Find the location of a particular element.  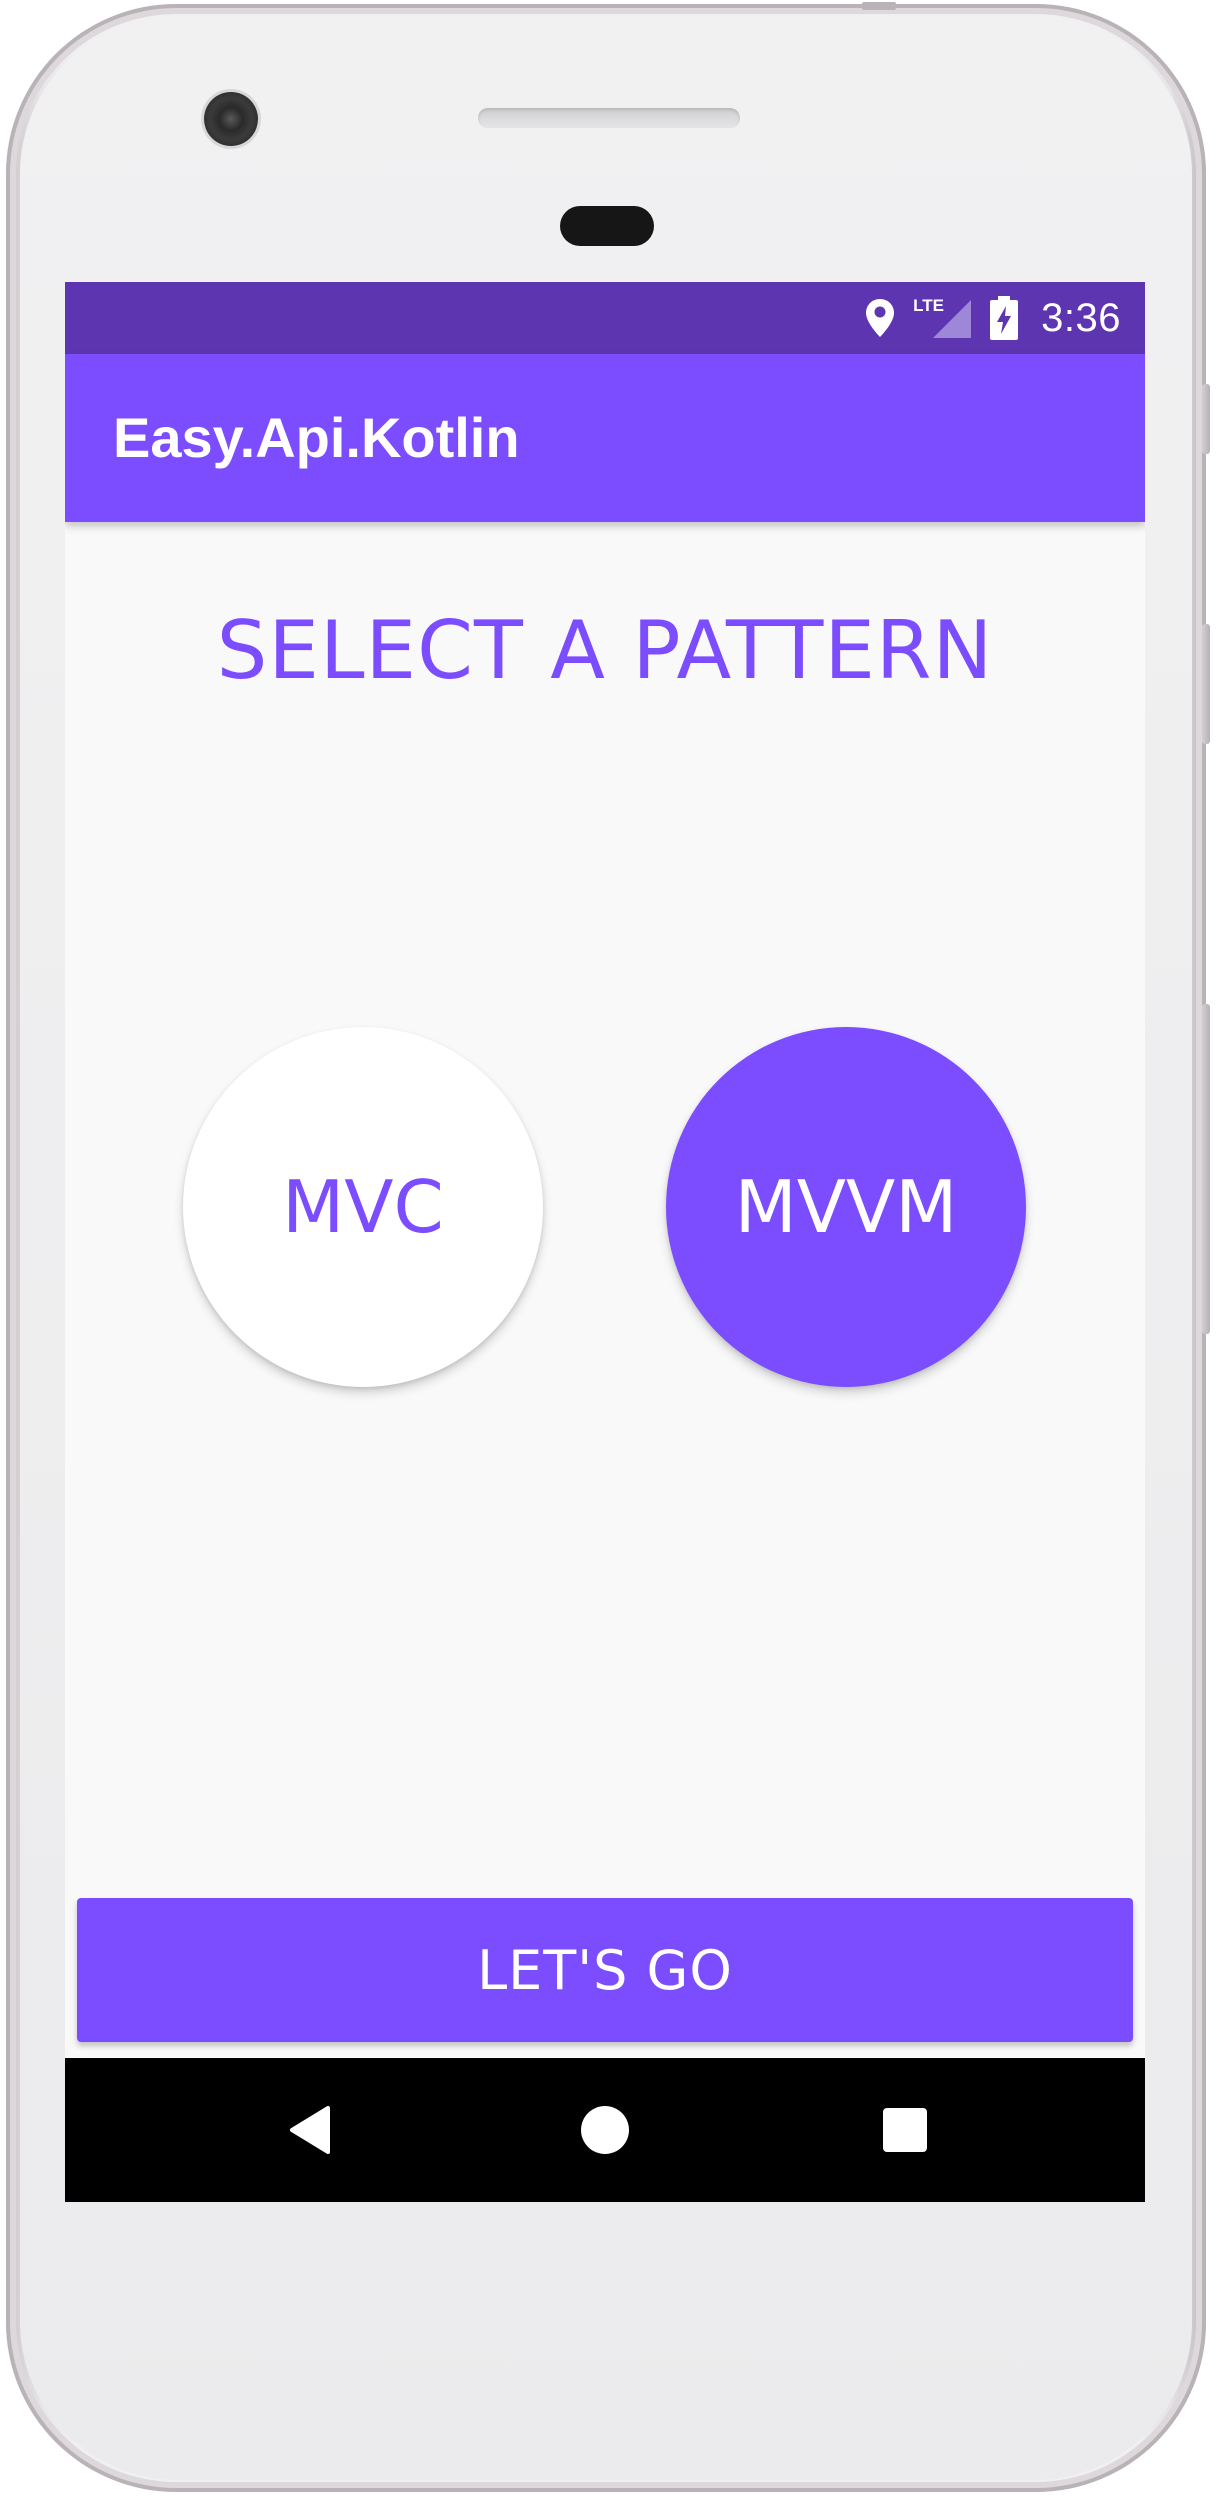

nav-home-button is located at coordinates (605, 2130).